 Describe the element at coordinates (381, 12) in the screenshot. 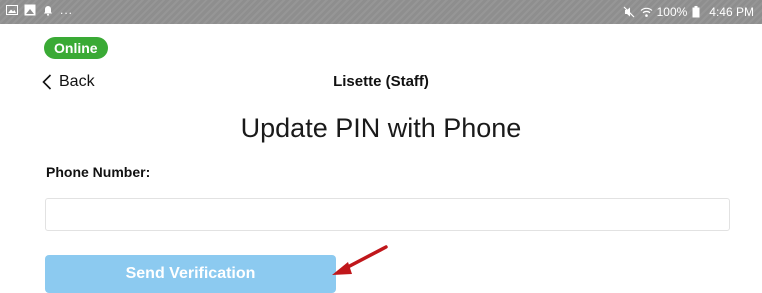

I see `status-bar: ... 100% 4:46 PM` at that location.